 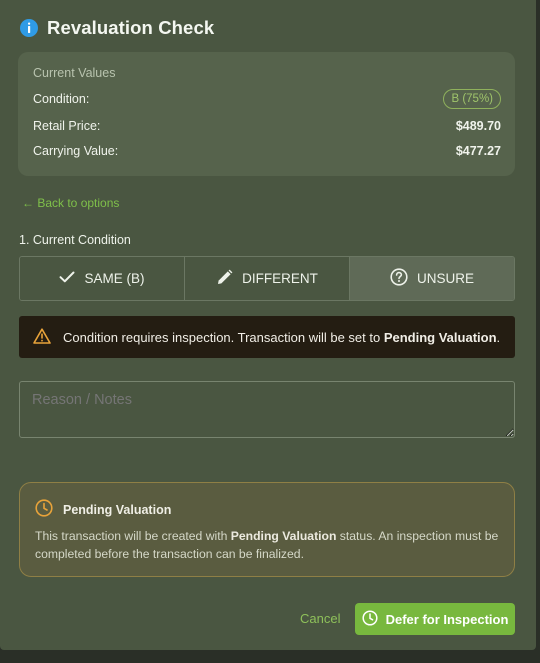 I want to click on option-different-button: DIFFERENT, so click(x=267, y=278).